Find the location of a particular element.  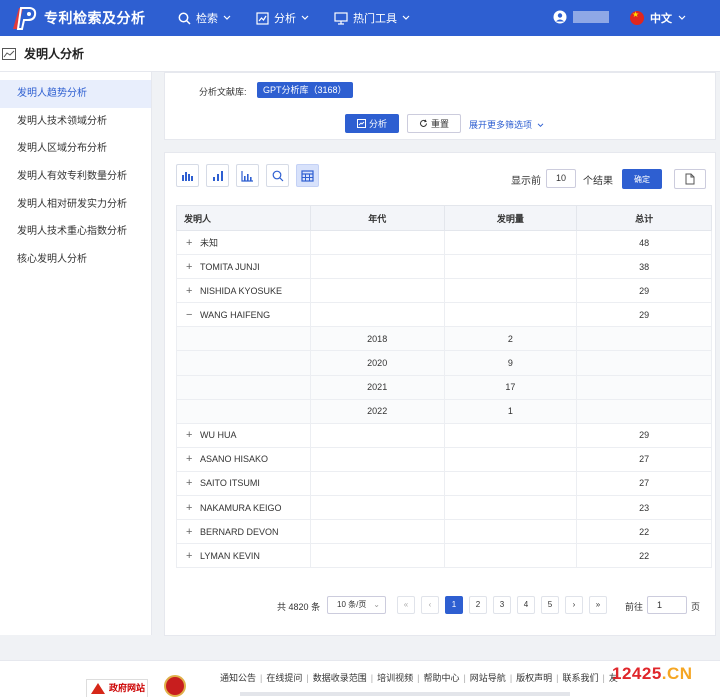

page-button-5: 5 is located at coordinates (550, 605).